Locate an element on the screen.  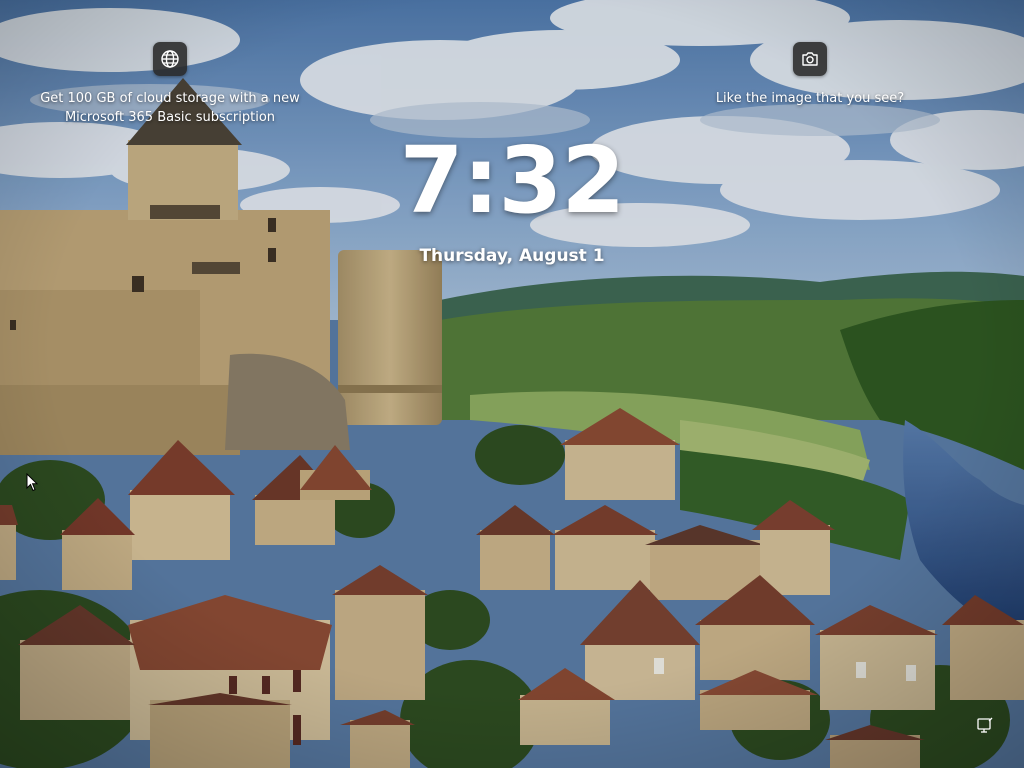
image-feedback-widget: Like the image that you see? is located at coordinates (810, 75).